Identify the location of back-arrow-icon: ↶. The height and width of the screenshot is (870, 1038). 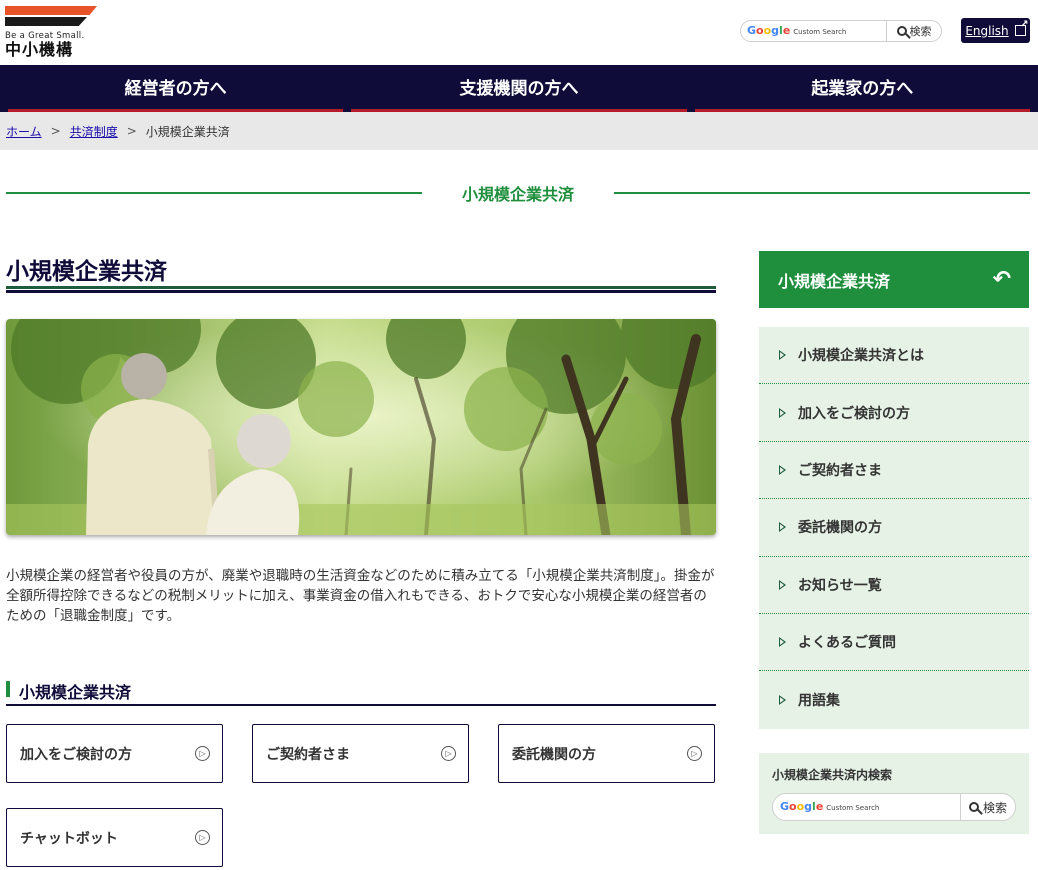
(1001, 279).